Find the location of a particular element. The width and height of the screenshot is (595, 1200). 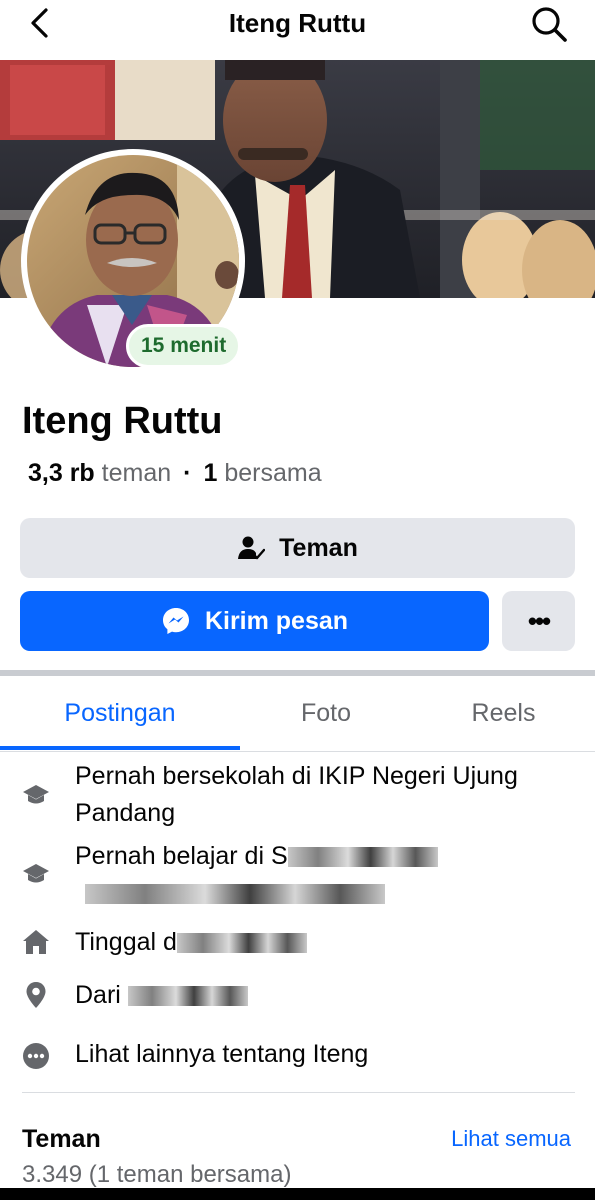

from-text: Dari is located at coordinates (325, 995).